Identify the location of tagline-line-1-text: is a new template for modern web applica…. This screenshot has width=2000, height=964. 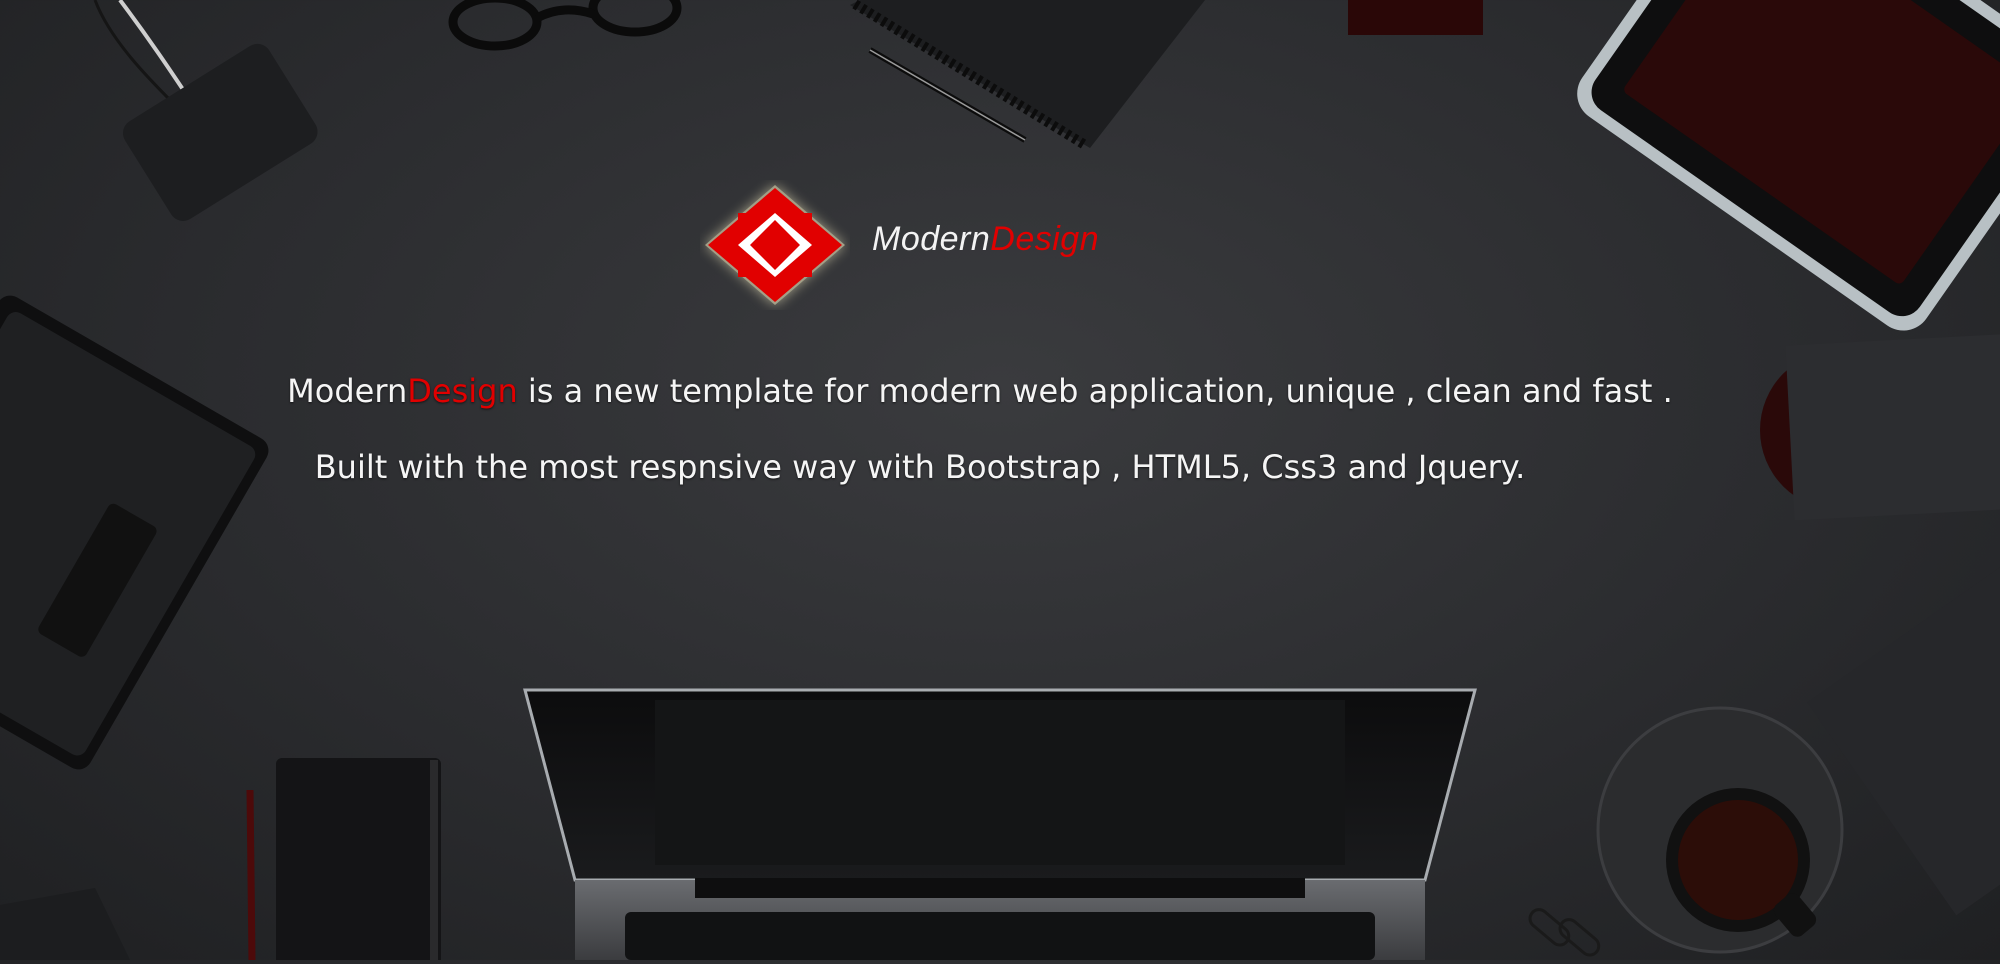
(1095, 391).